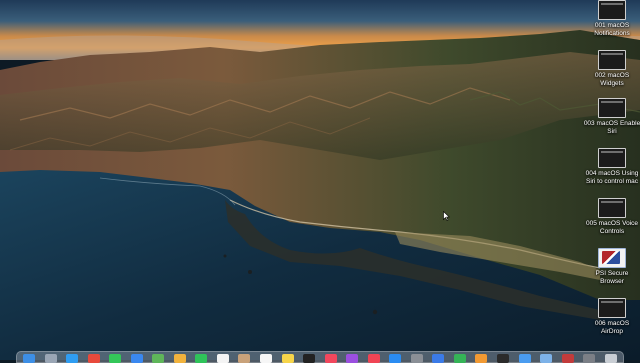  What do you see at coordinates (222, 358) in the screenshot?
I see `calendar-app-icon` at bounding box center [222, 358].